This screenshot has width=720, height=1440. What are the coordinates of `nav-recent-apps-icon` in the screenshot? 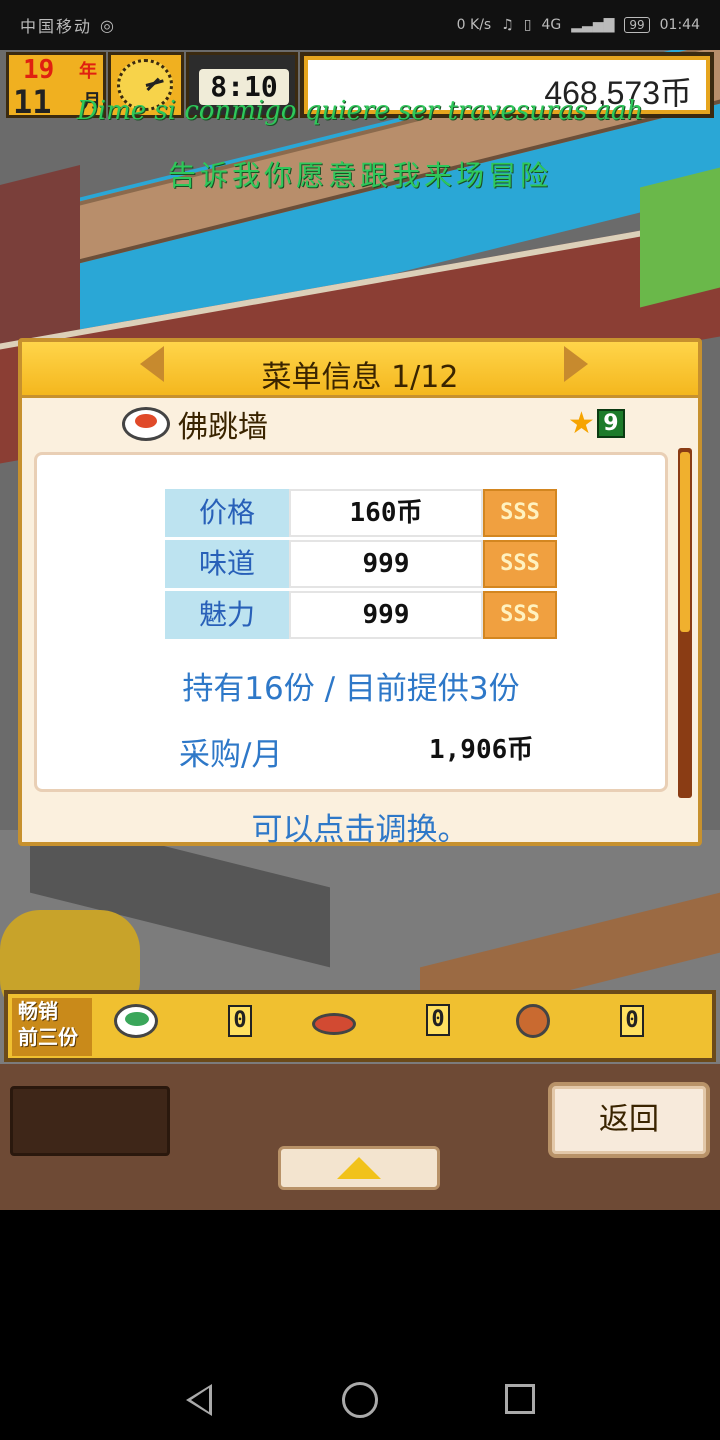 It's located at (520, 1399).